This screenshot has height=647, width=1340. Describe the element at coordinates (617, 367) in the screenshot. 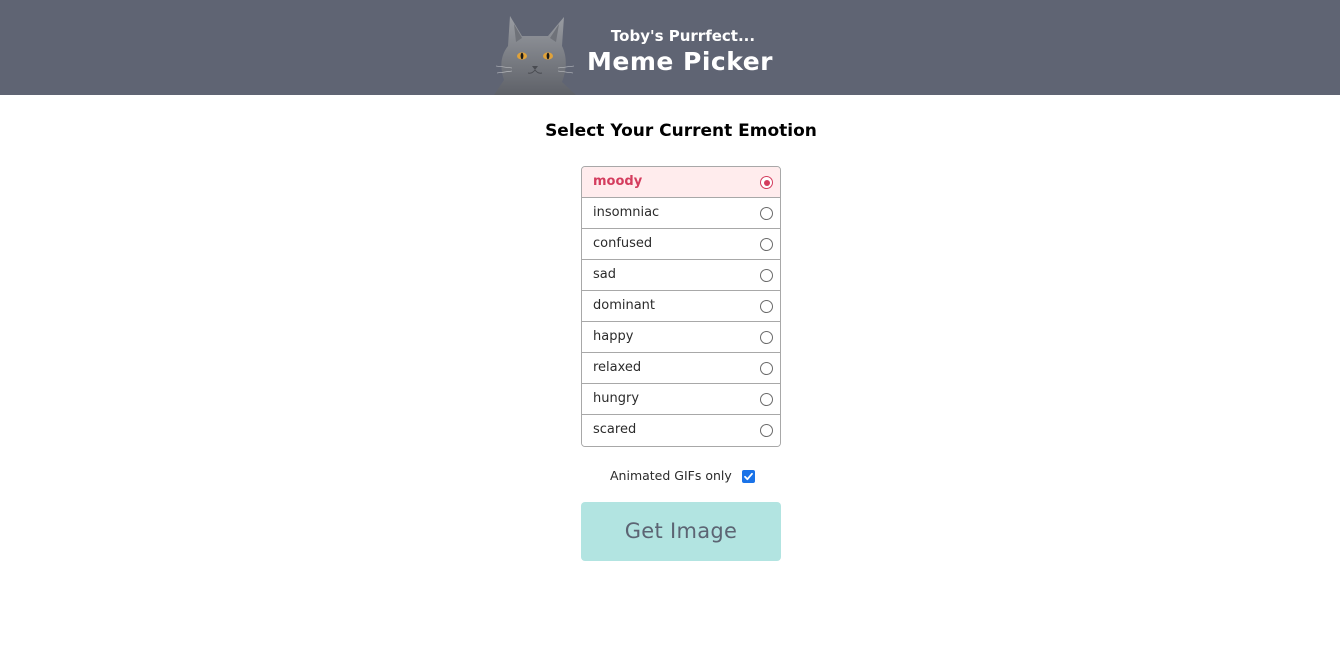

I see `emotion-label: relaxed` at that location.